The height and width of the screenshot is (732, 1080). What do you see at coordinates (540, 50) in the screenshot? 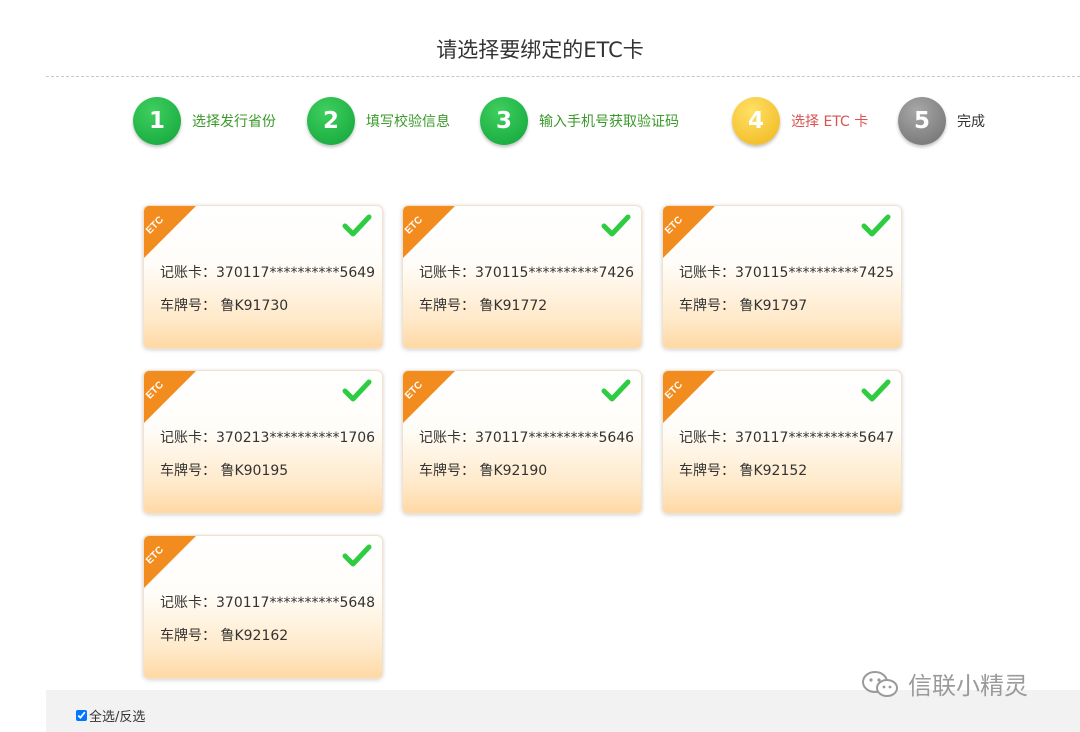
I see `page-title: 请选择要绑定的ETC卡` at bounding box center [540, 50].